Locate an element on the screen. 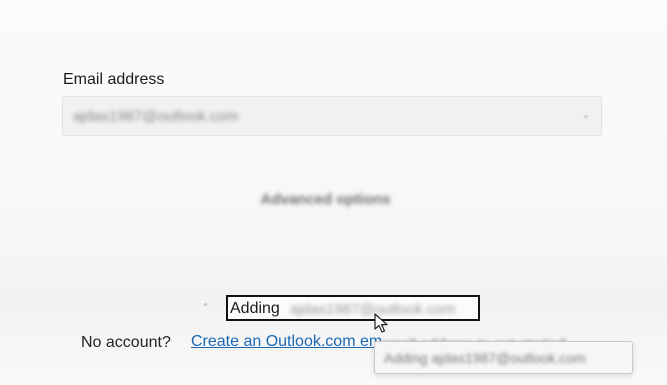  mouse-pointer-icon is located at coordinates (381, 323).